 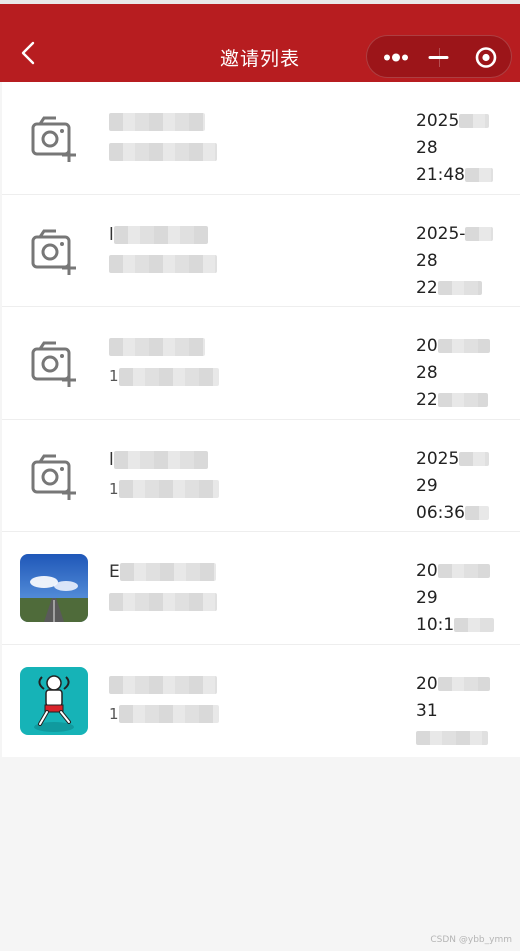 I want to click on minimize-icon, so click(x=440, y=57).